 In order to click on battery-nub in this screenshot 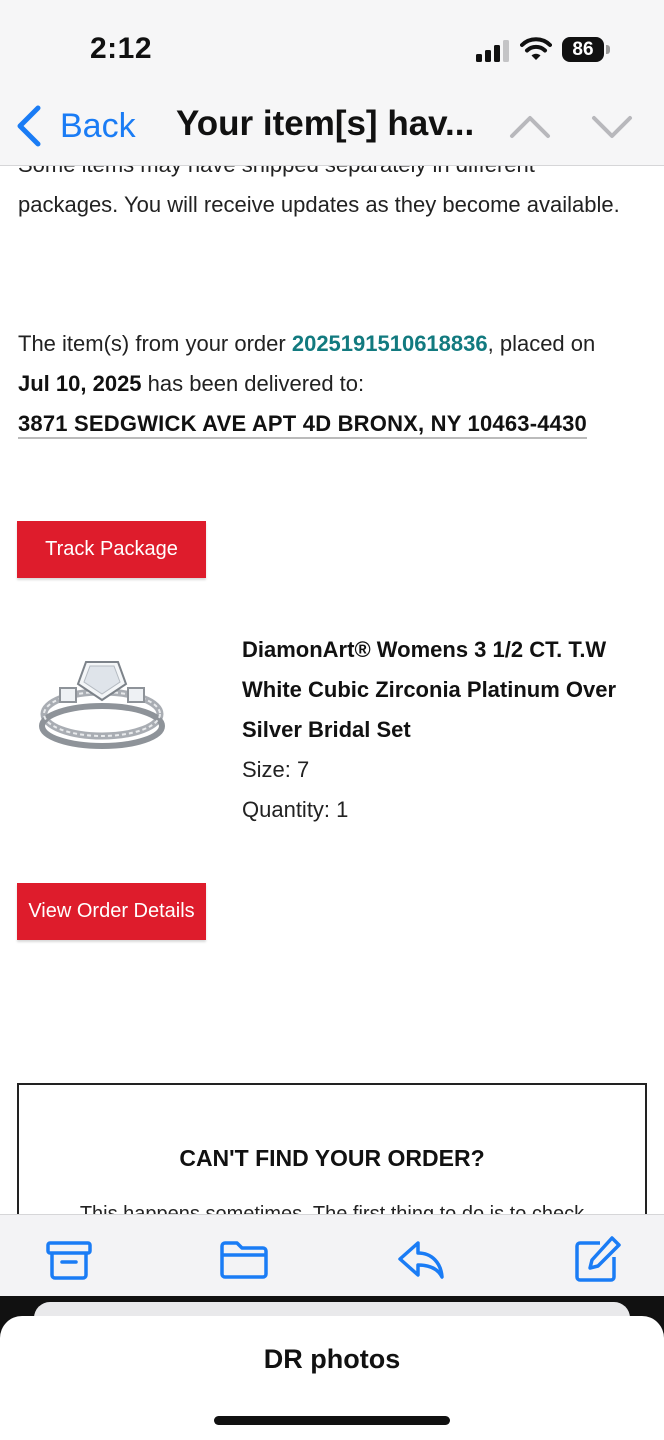, I will do `click(608, 49)`.